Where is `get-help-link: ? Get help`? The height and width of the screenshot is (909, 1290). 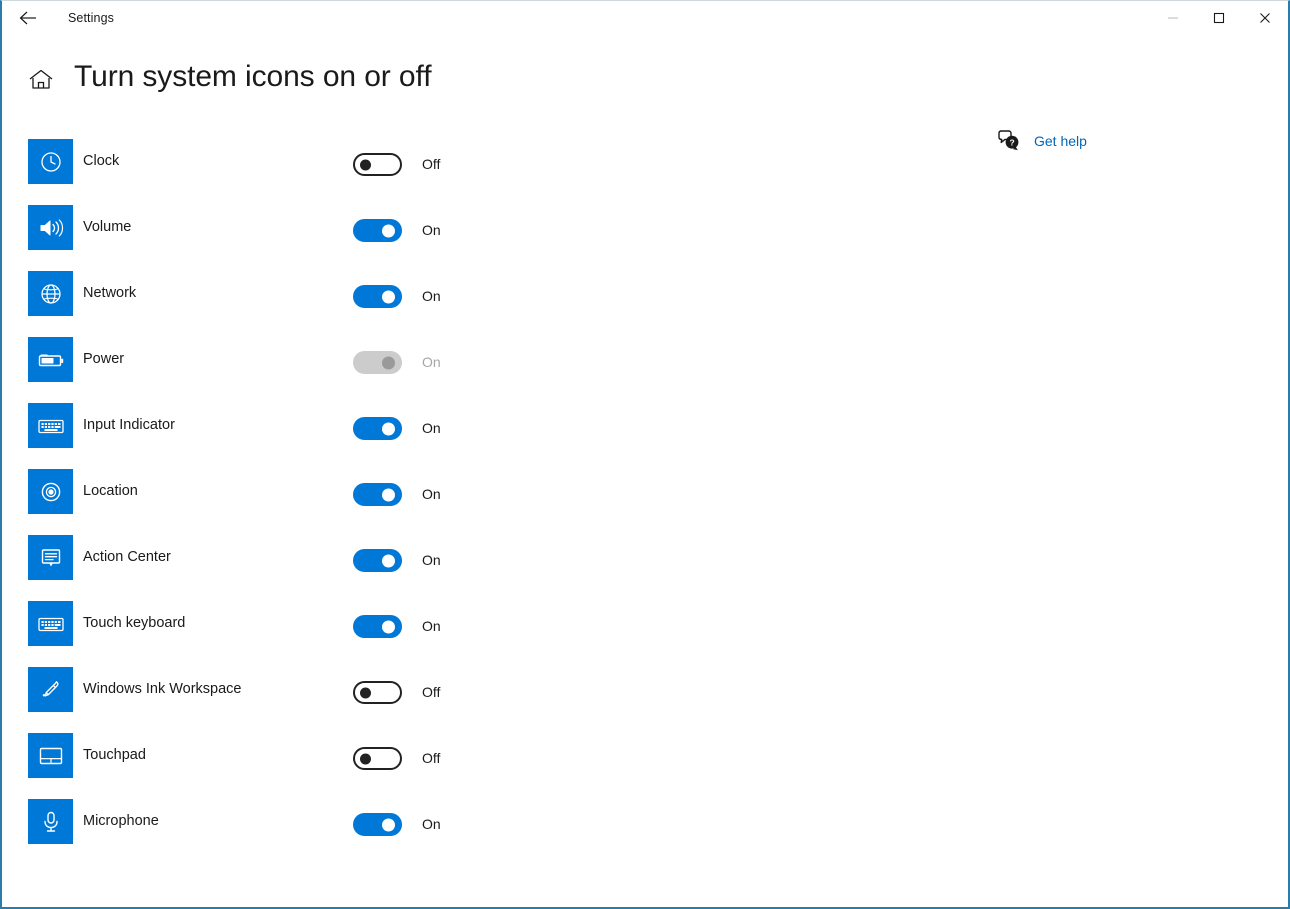 get-help-link: ? Get help is located at coordinates (1042, 141).